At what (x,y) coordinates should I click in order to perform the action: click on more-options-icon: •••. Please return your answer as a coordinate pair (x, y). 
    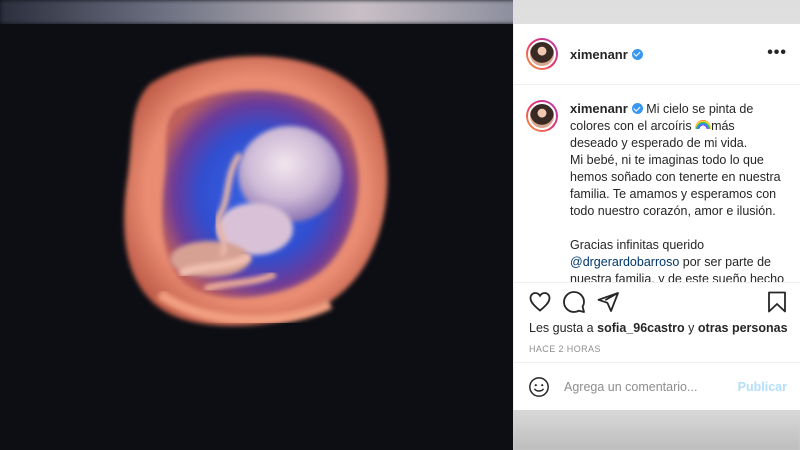
    Looking at the image, I should click on (777, 53).